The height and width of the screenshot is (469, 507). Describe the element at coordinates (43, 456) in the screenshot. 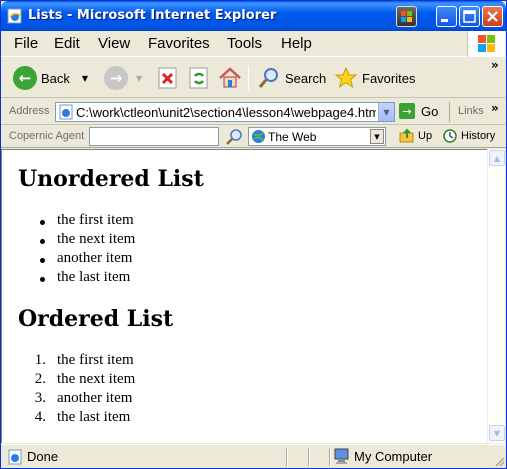

I see `status-text: Done` at that location.